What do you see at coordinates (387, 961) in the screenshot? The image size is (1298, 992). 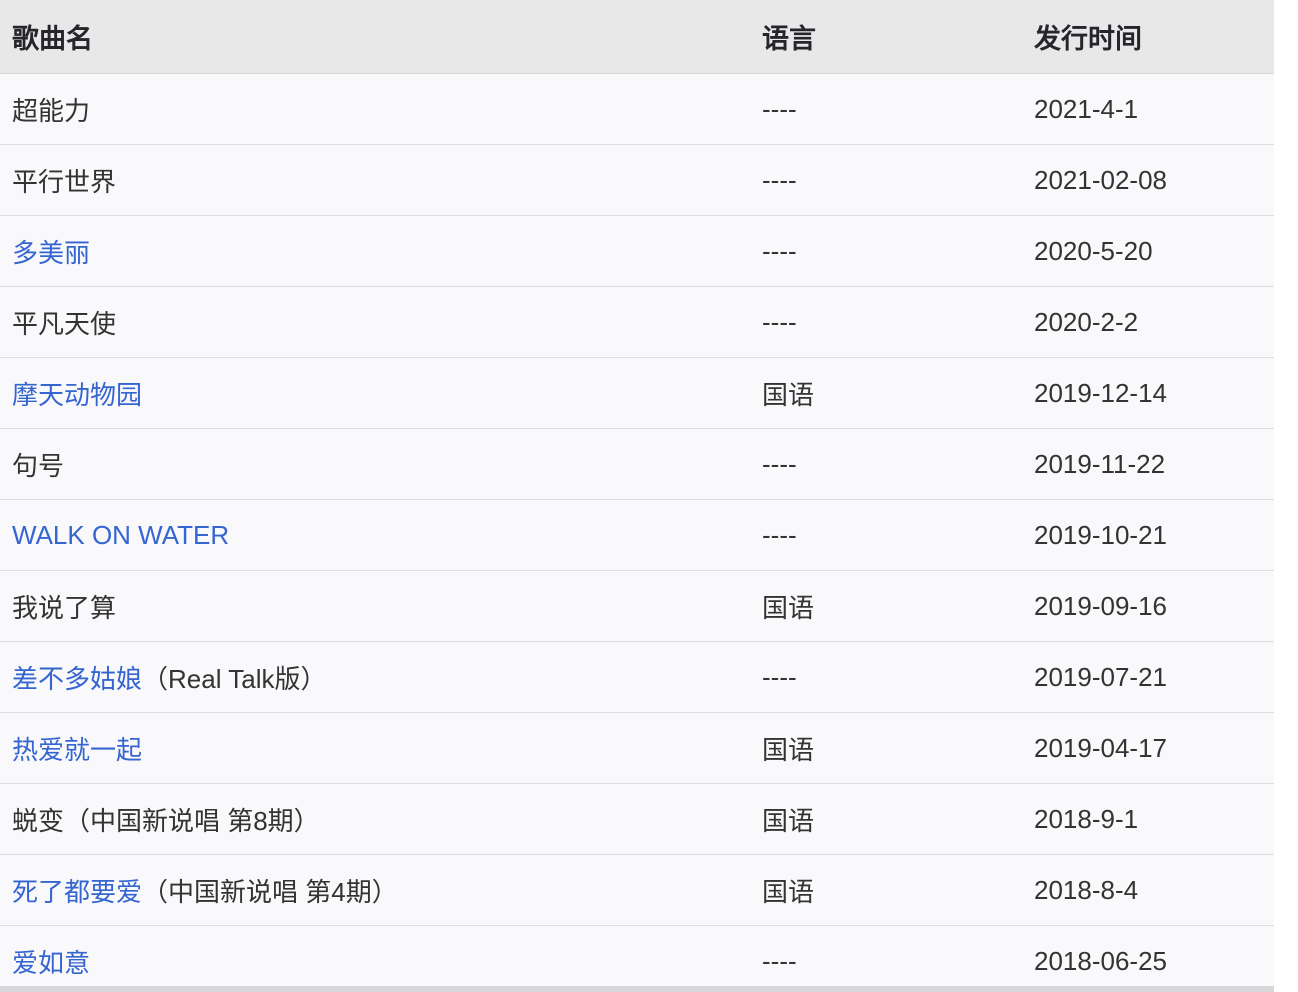 I see `song-name-cell: 爱如意` at bounding box center [387, 961].